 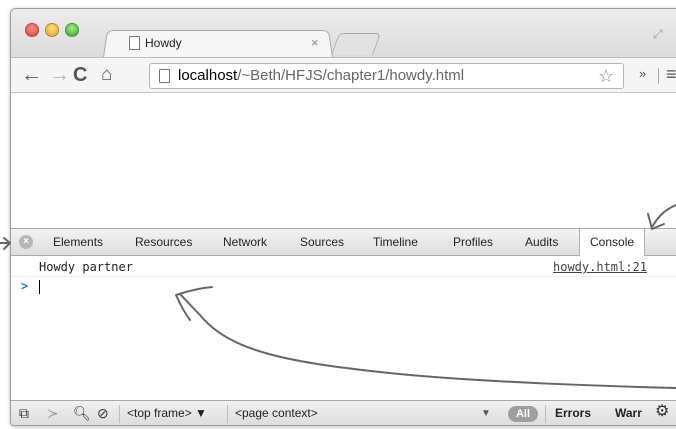 I want to click on search-icon: 🔍︎, so click(x=82, y=413).